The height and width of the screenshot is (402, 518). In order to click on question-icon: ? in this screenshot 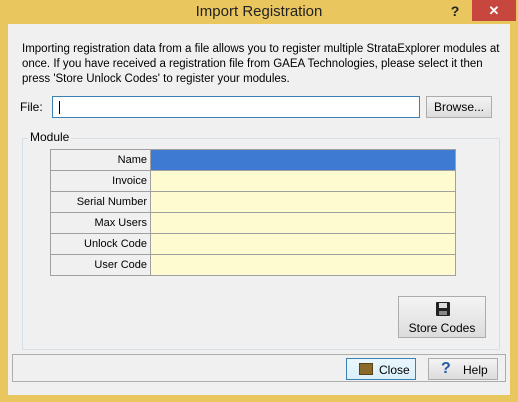, I will do `click(446, 368)`.